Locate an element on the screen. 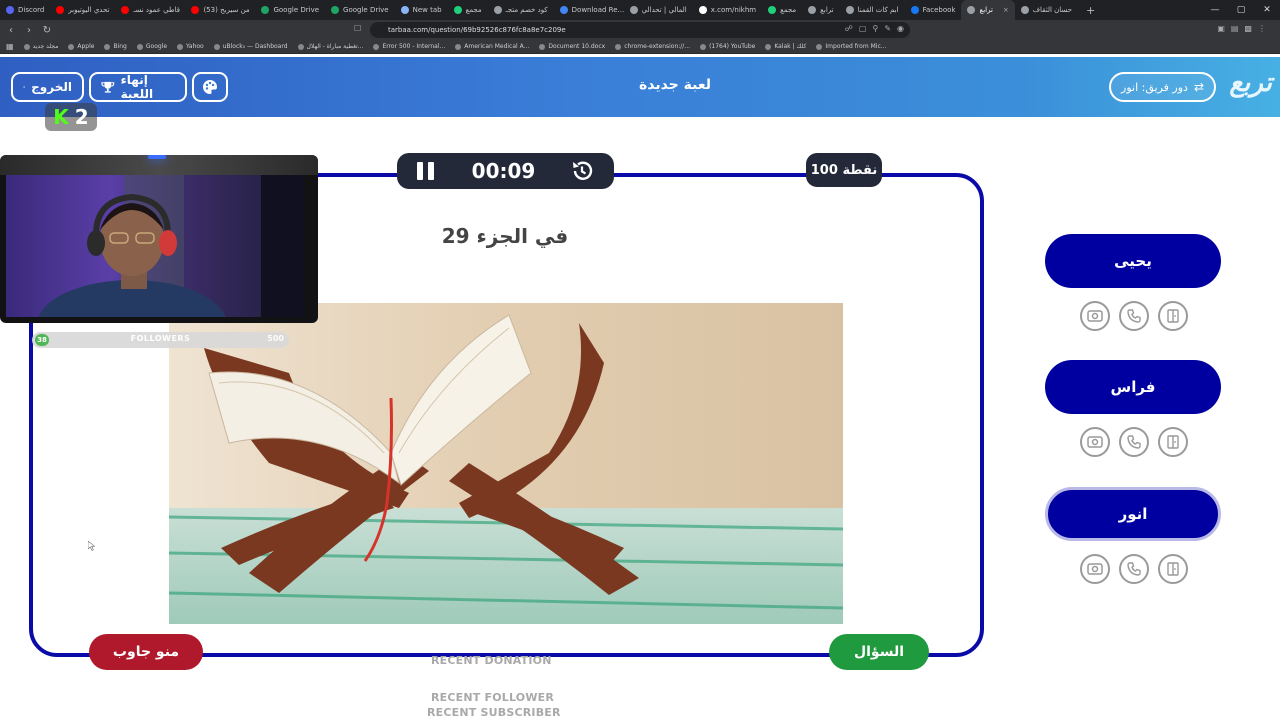 This screenshot has width=1280, height=720. end-game-button: إنهاء اللعبة is located at coordinates (138, 87).